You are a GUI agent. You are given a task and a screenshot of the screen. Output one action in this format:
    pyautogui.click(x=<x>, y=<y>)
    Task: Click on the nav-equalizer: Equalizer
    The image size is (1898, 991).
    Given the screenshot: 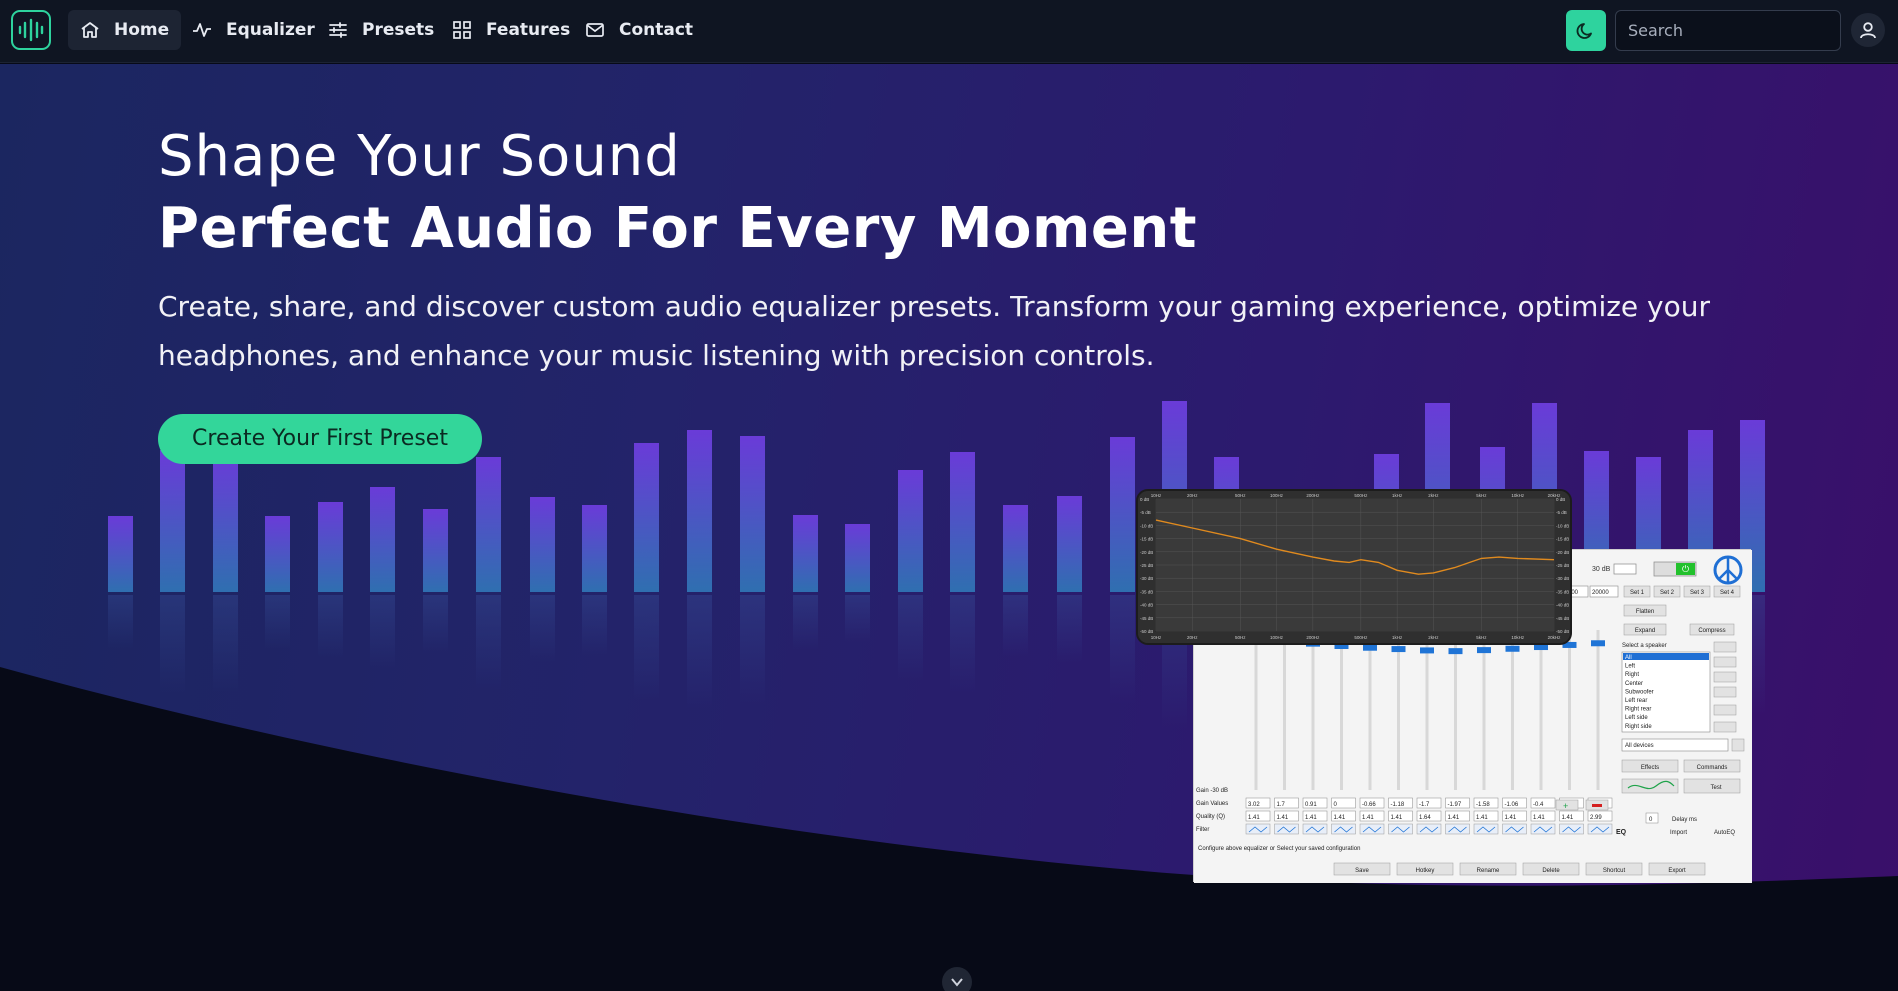 What is the action you would take?
    pyautogui.click(x=253, y=30)
    